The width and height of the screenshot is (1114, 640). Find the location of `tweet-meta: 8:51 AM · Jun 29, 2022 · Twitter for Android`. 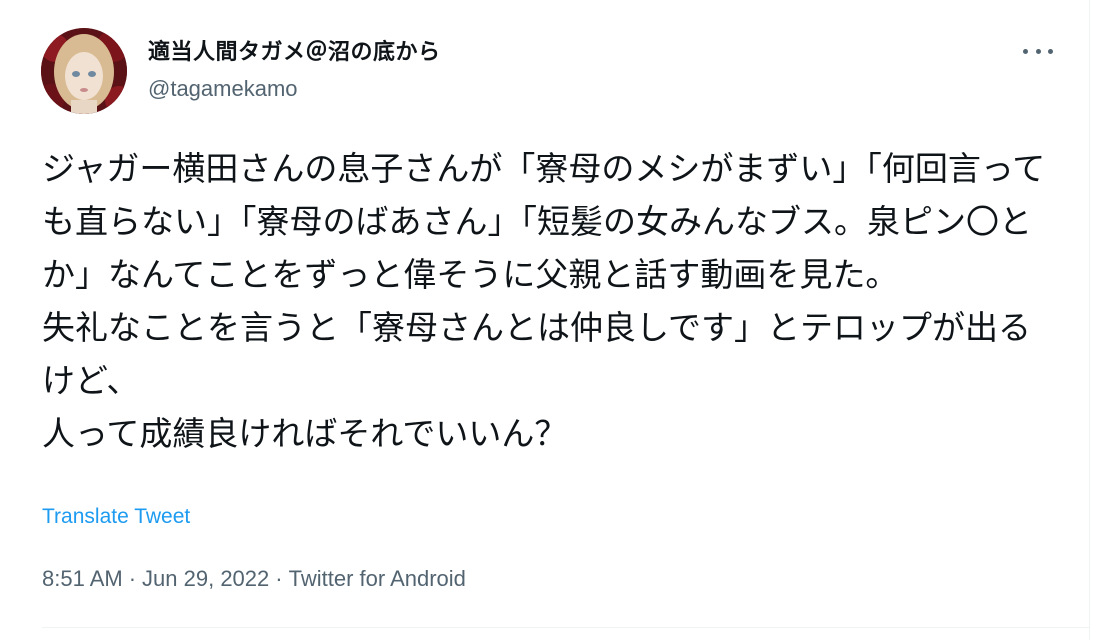

tweet-meta: 8:51 AM · Jun 29, 2022 · Twitter for Android is located at coordinates (254, 579).